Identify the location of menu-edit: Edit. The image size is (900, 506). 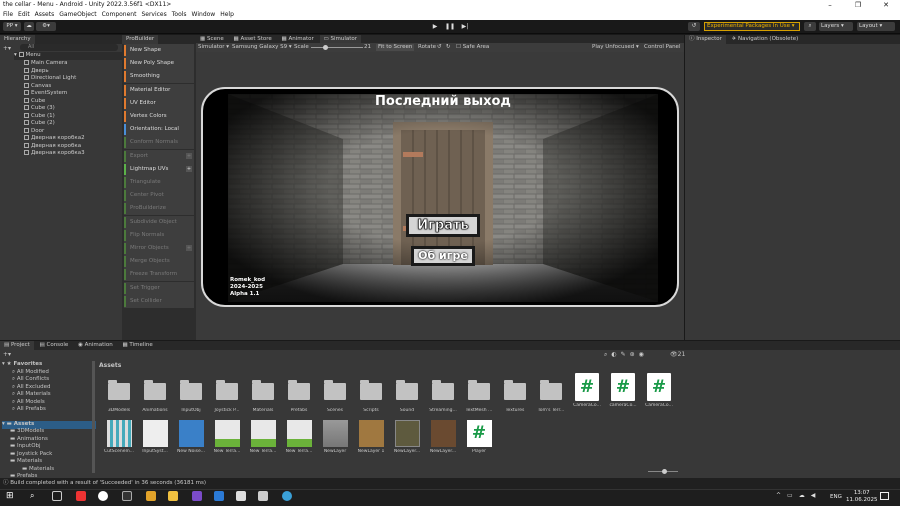
(24, 15).